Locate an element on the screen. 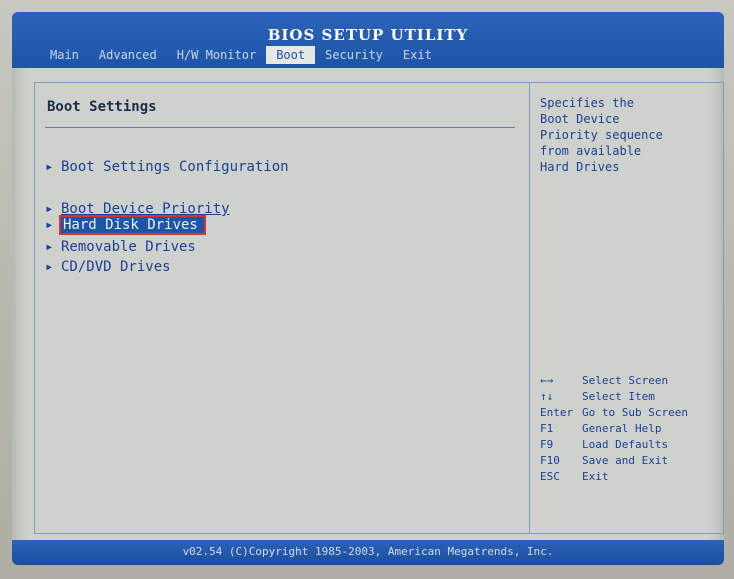 The width and height of the screenshot is (734, 579). key-name: ←→ is located at coordinates (547, 380).